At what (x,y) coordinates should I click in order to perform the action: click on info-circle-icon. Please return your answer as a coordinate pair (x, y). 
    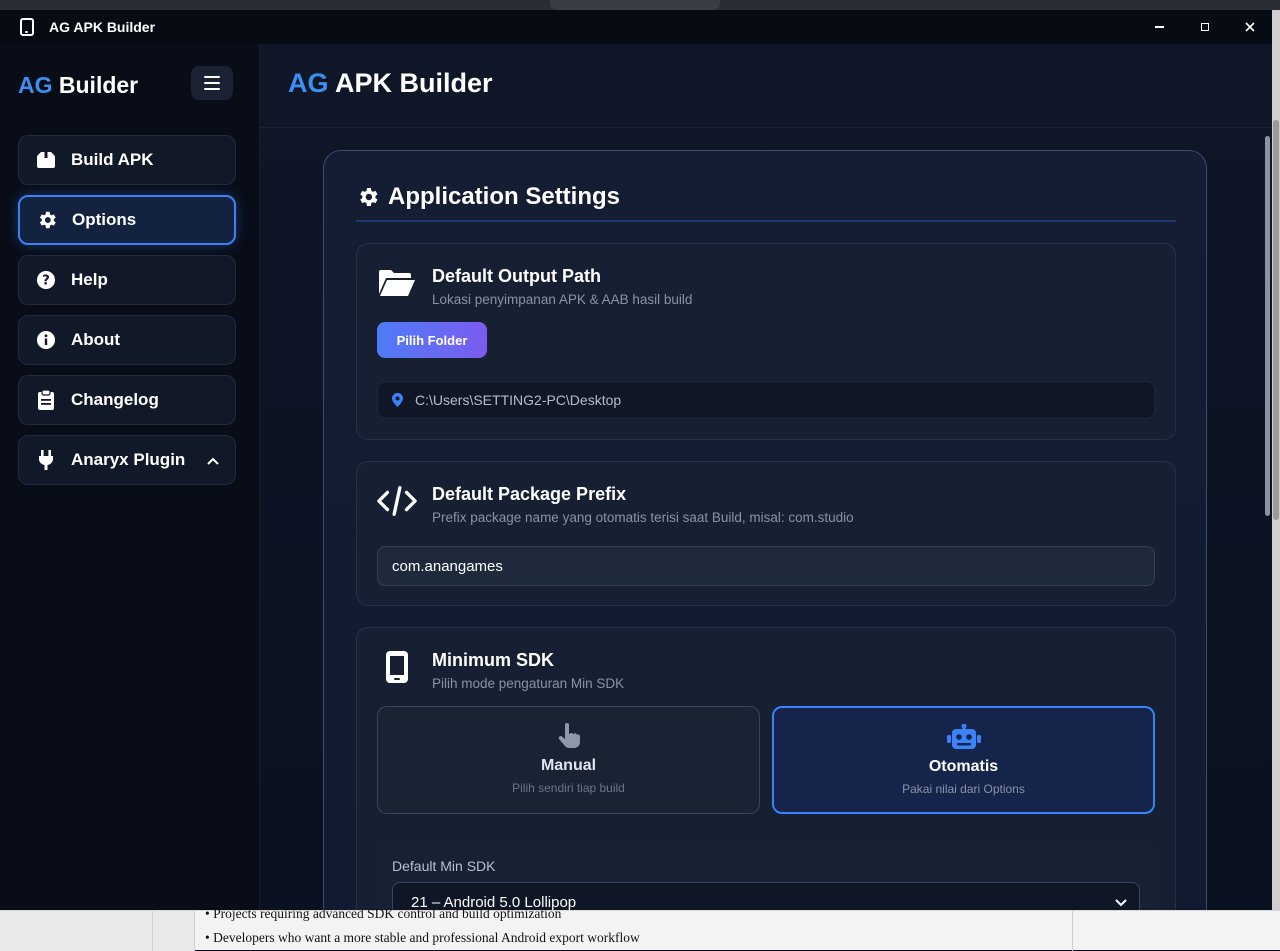
    Looking at the image, I should click on (46, 340).